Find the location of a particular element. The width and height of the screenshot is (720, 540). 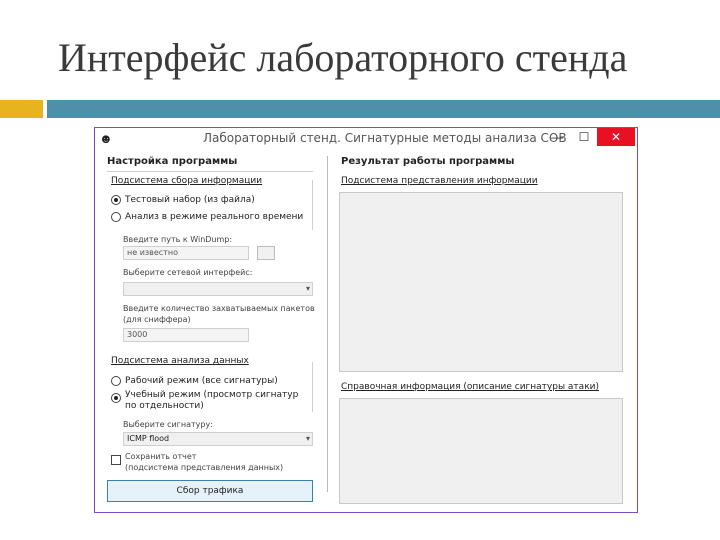

browse-button is located at coordinates (266, 253).